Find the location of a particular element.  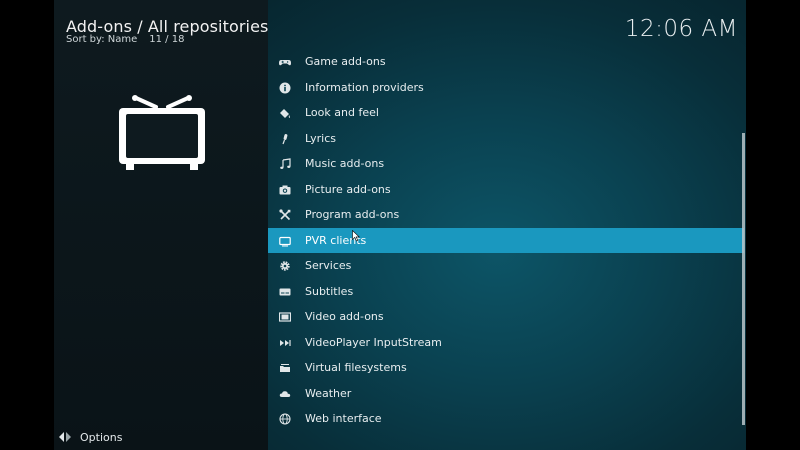

subtitles-icon is located at coordinates (285, 292).